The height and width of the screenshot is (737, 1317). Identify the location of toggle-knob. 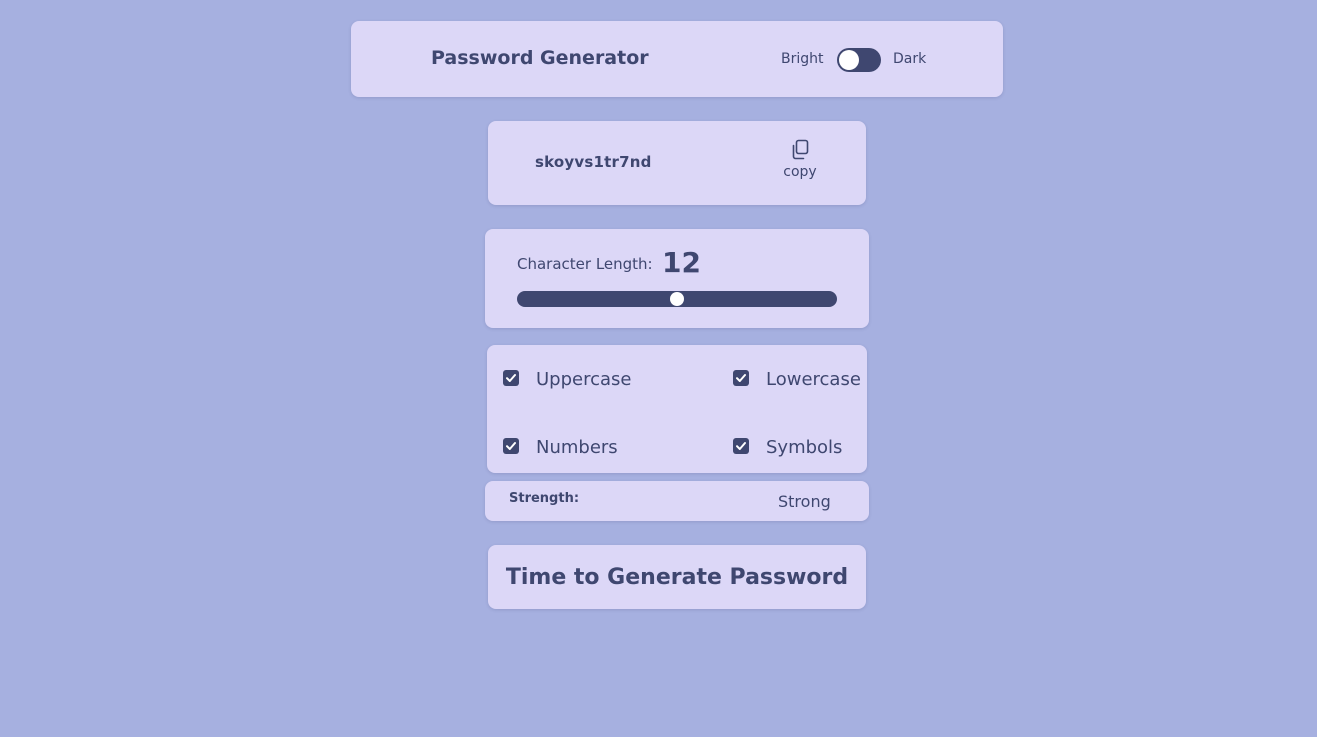
(849, 60).